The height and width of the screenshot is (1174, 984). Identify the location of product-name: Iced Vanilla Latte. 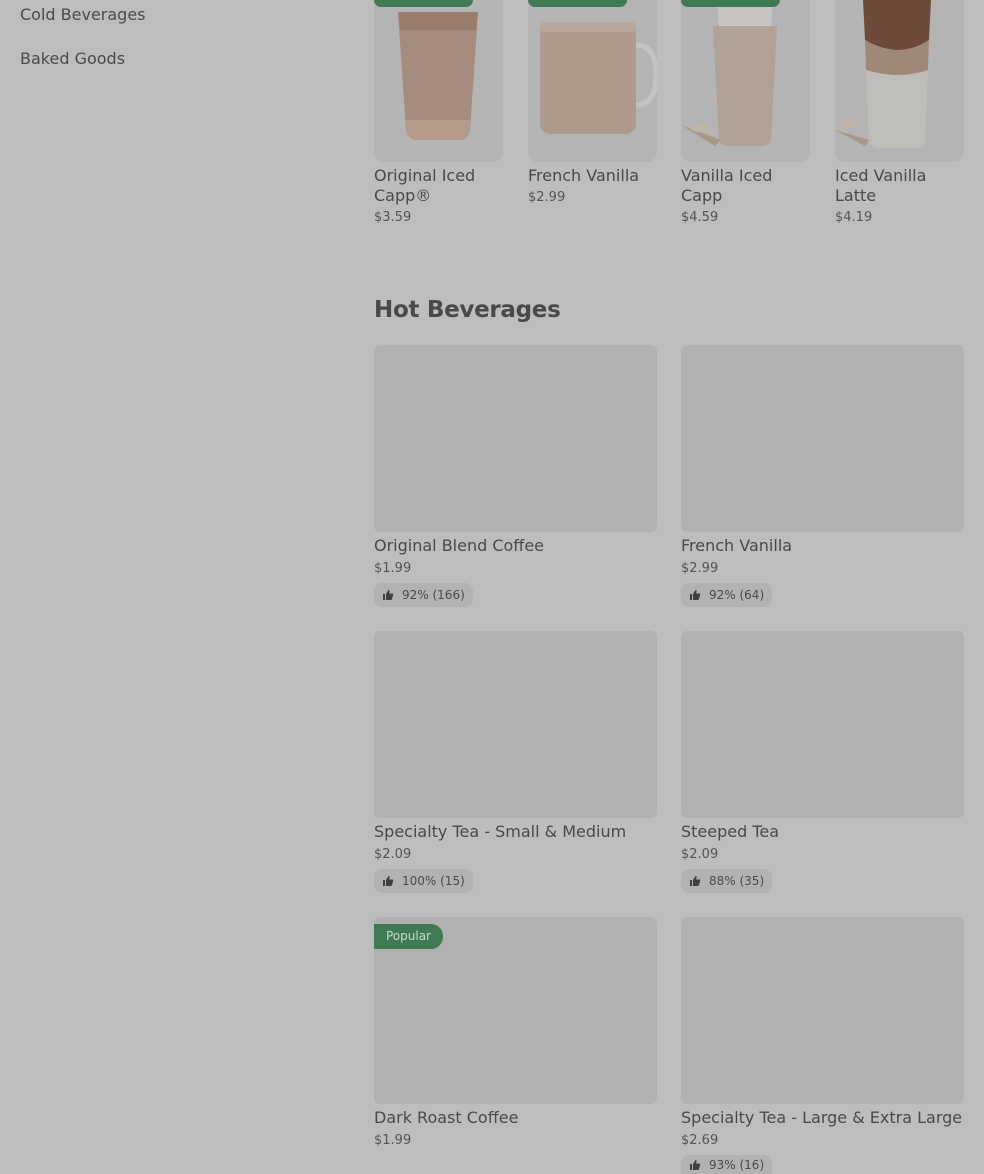
(881, 185).